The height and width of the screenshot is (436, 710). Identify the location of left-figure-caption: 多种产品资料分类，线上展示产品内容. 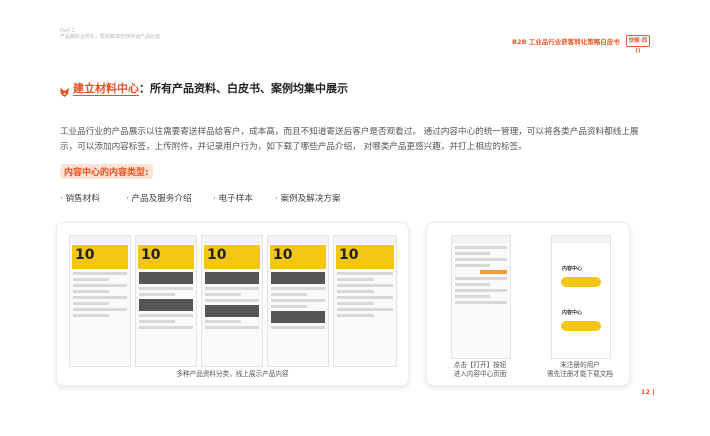
(232, 374).